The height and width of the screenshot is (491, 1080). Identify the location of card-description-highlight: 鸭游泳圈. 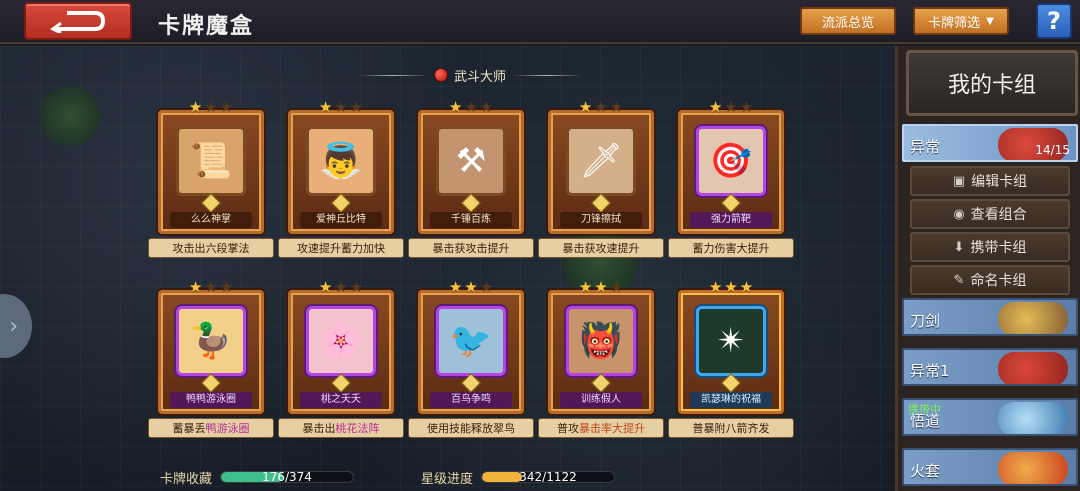
(227, 428).